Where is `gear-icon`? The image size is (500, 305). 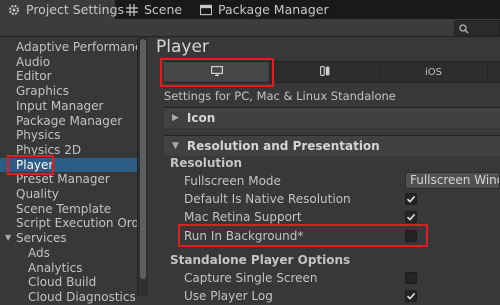
gear-icon is located at coordinates (14, 10).